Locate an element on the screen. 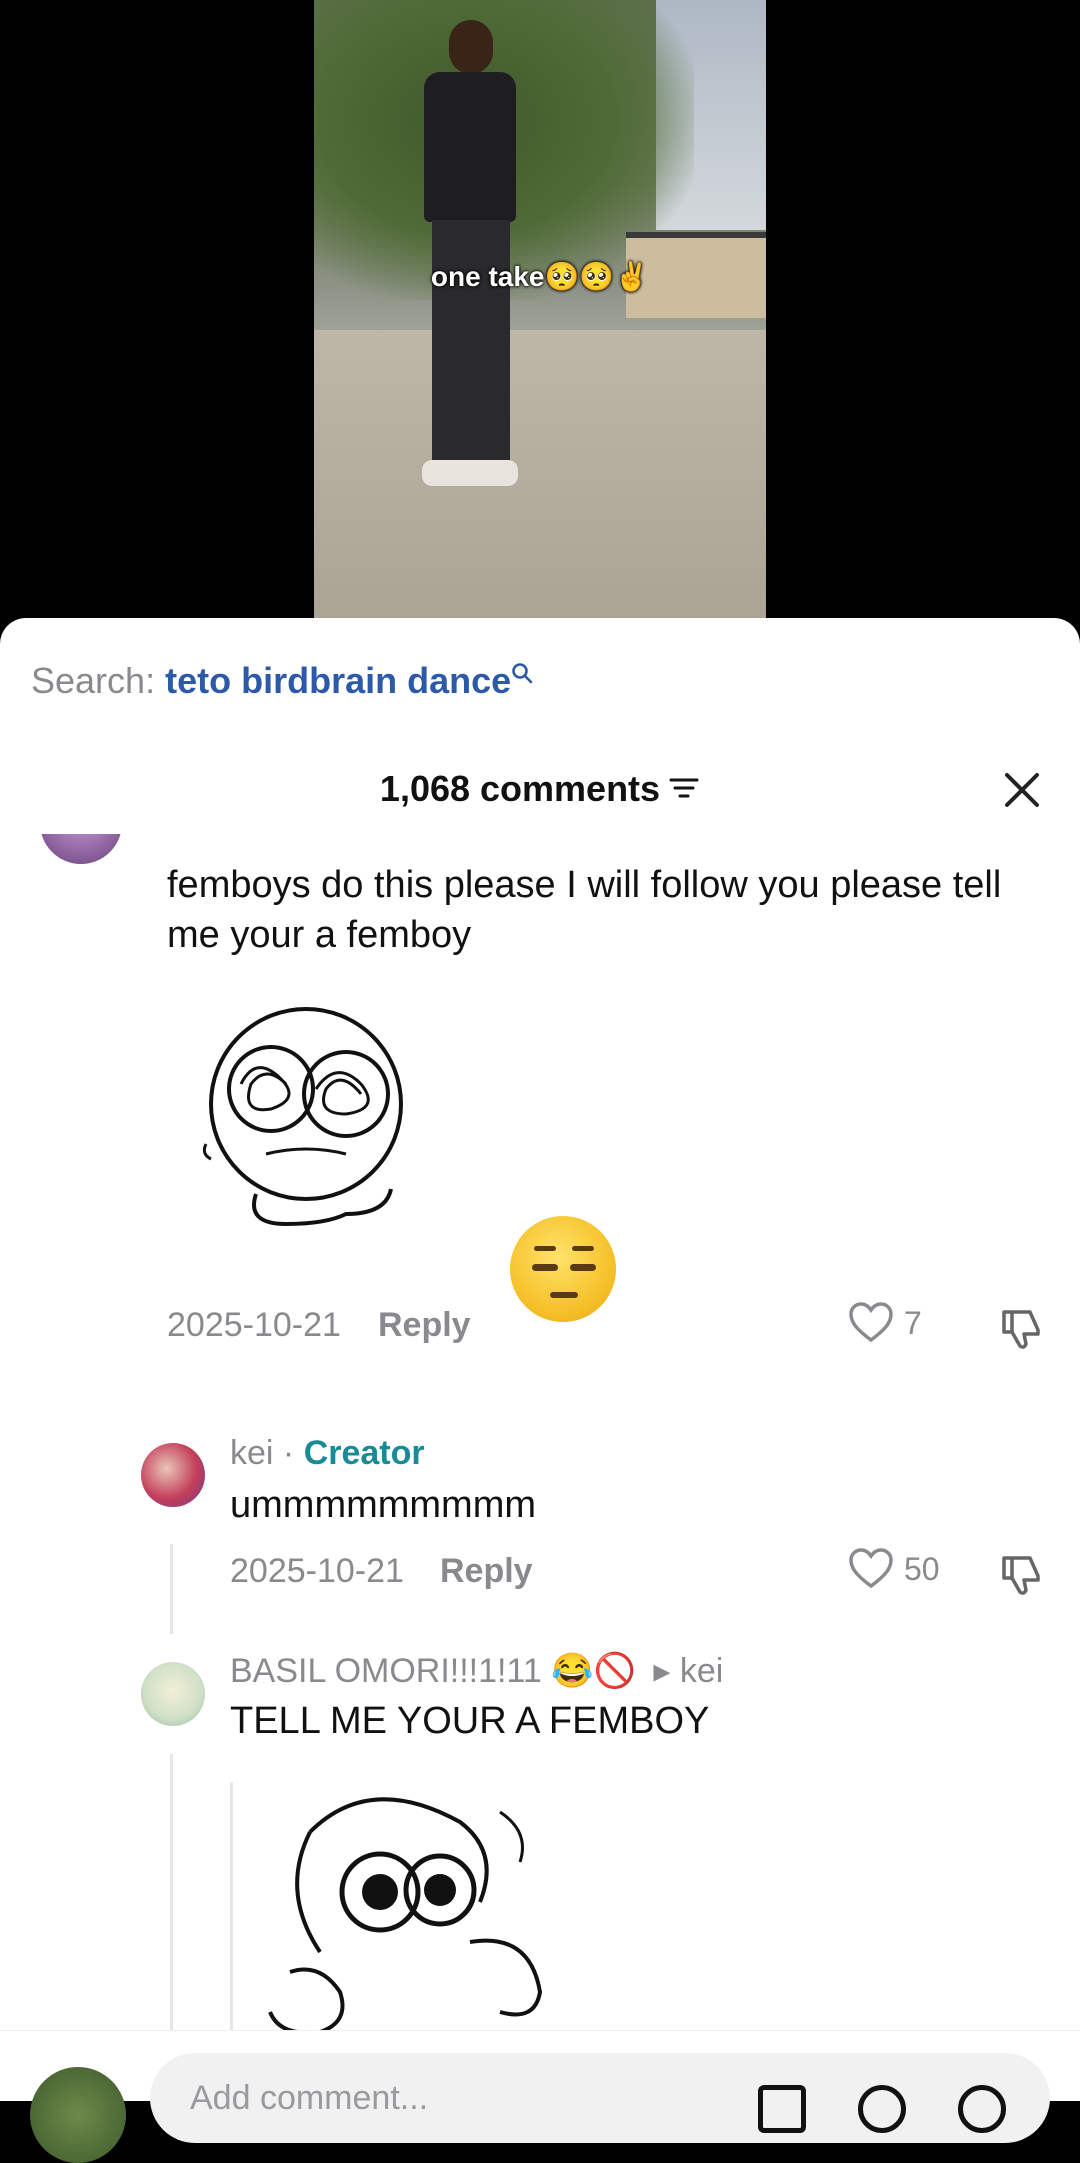 Image resolution: width=1080 pixels, height=2163 pixels. like-count: 7 is located at coordinates (913, 1322).